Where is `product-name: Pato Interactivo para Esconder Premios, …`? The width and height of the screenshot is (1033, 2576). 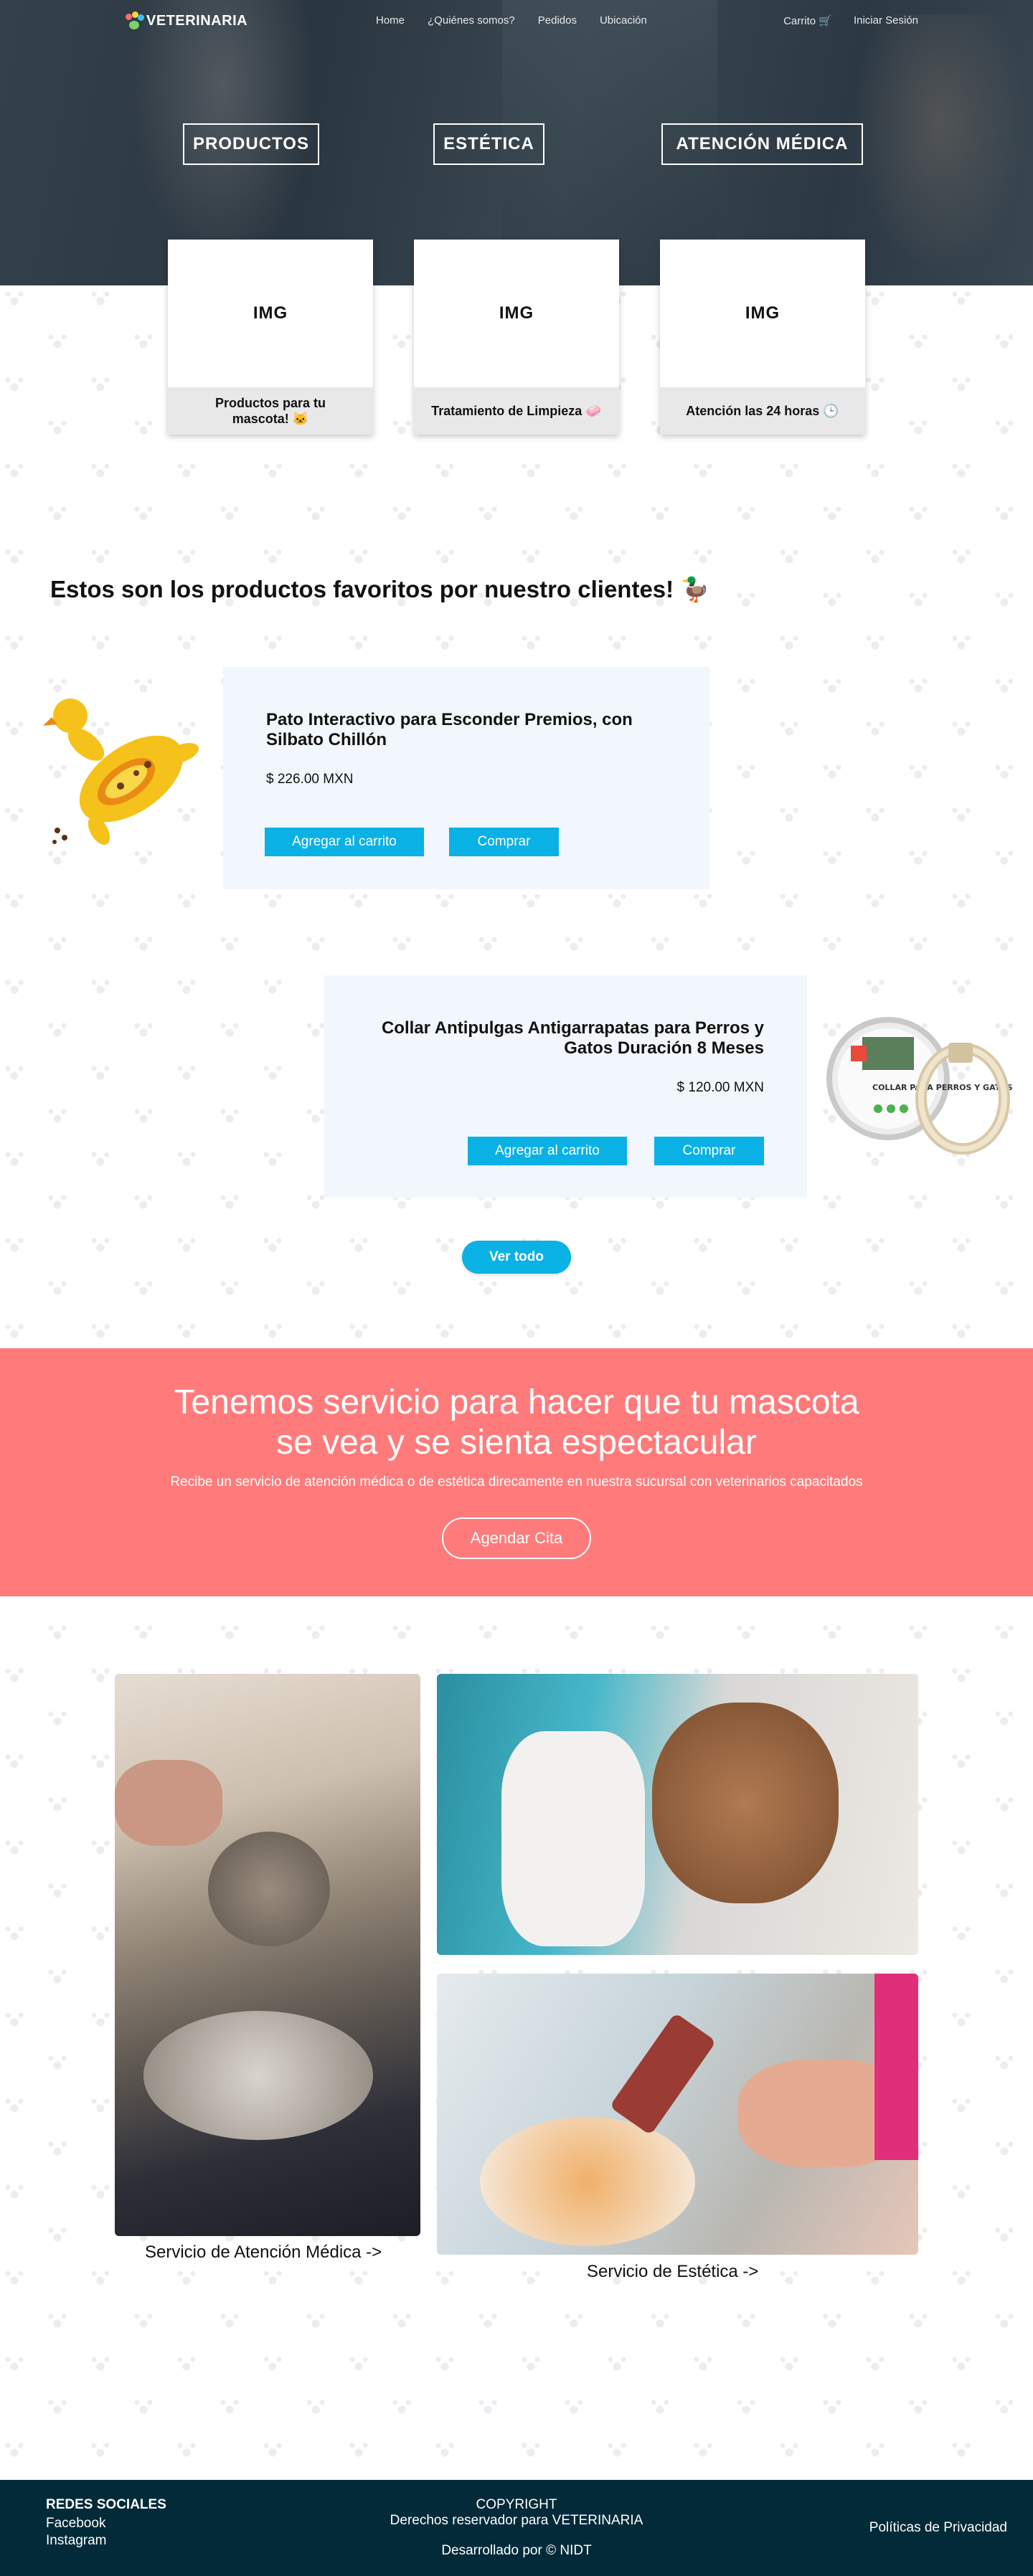 product-name: Pato Interactivo para Esconder Premios, … is located at coordinates (467, 730).